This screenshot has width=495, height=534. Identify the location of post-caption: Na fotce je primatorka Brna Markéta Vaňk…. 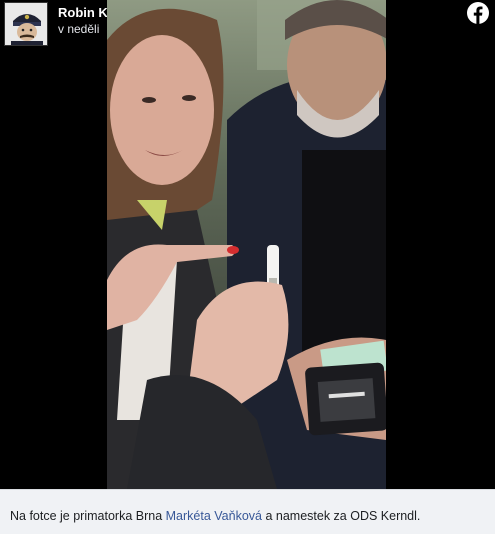
(247, 511).